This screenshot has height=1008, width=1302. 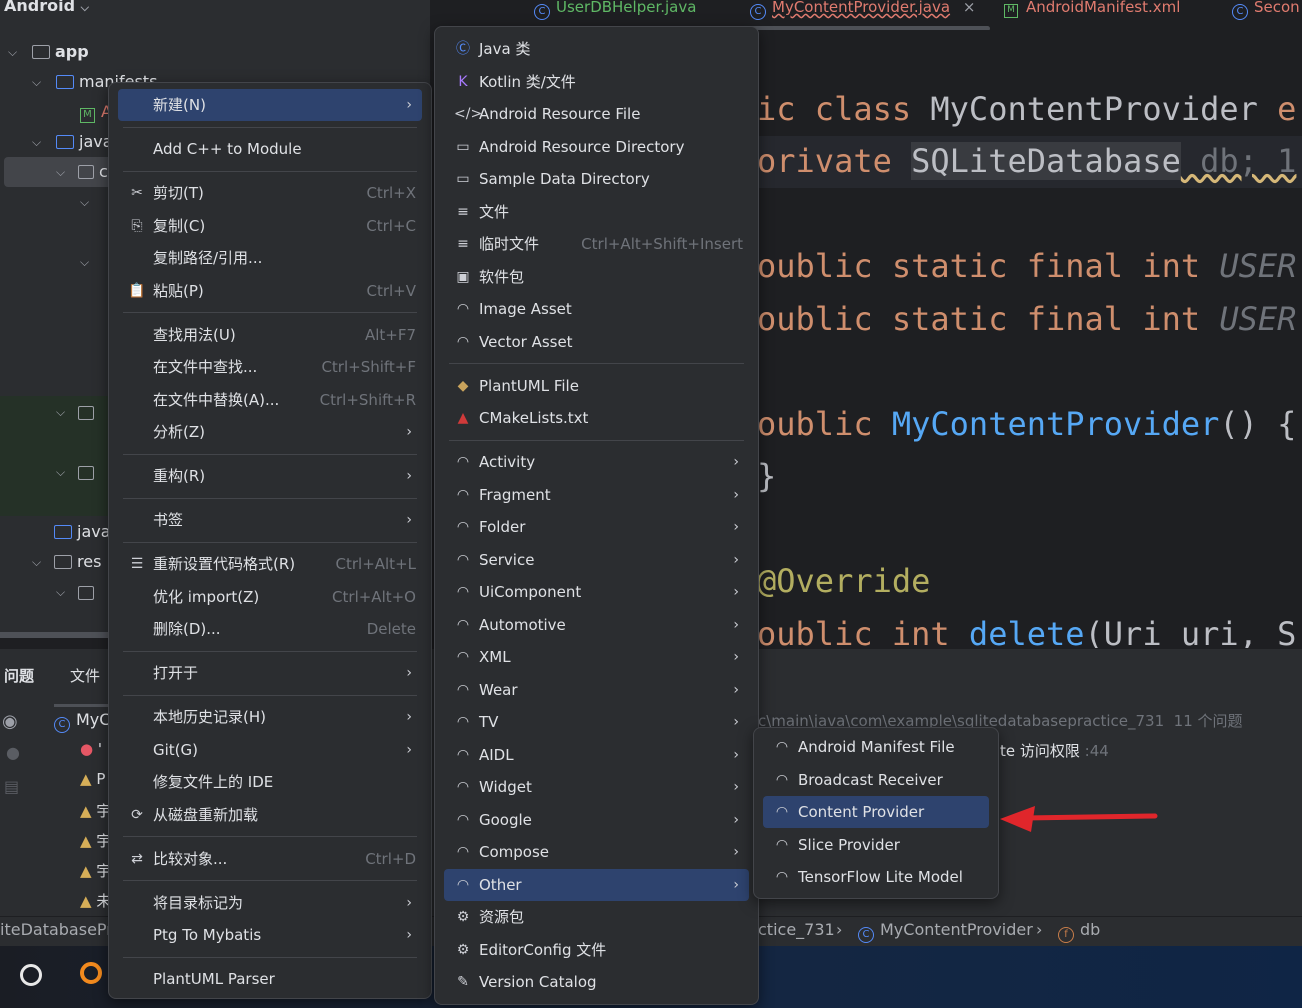 I want to click on menu-item: ≡ 临时文件 Ctrl+Alt+Shift+Insert, so click(x=596, y=244).